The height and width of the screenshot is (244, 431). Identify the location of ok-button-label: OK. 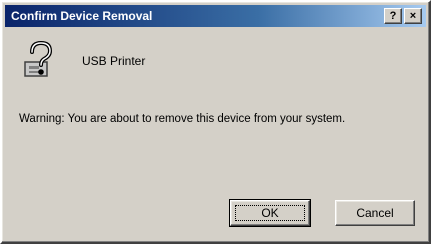
(270, 213).